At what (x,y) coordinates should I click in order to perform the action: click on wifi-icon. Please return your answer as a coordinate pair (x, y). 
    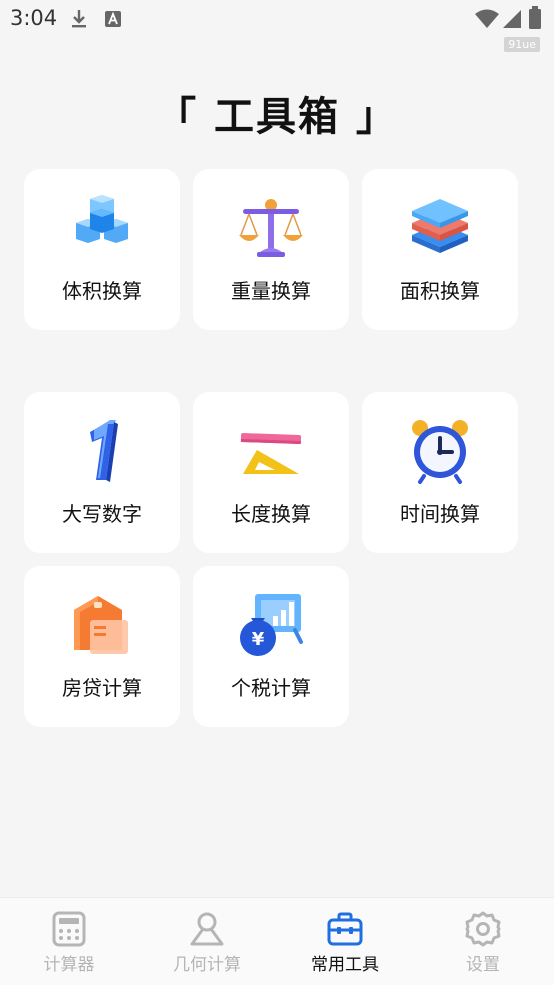
    Looking at the image, I should click on (487, 18).